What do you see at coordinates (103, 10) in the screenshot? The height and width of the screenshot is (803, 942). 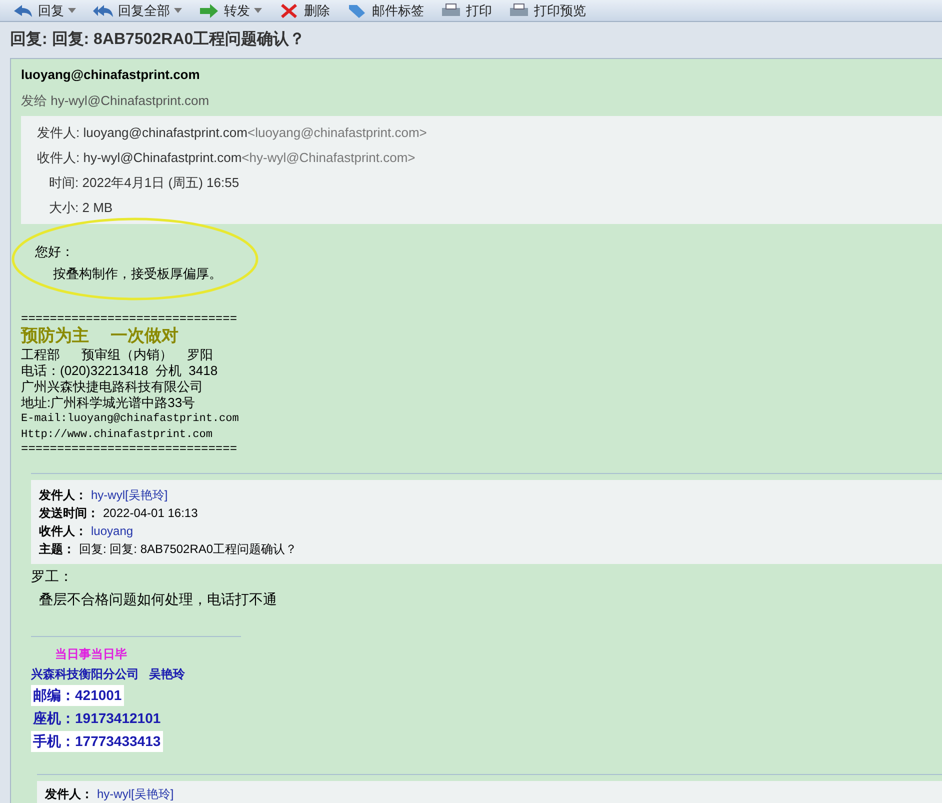 I see `reply-all-arrow-icon` at bounding box center [103, 10].